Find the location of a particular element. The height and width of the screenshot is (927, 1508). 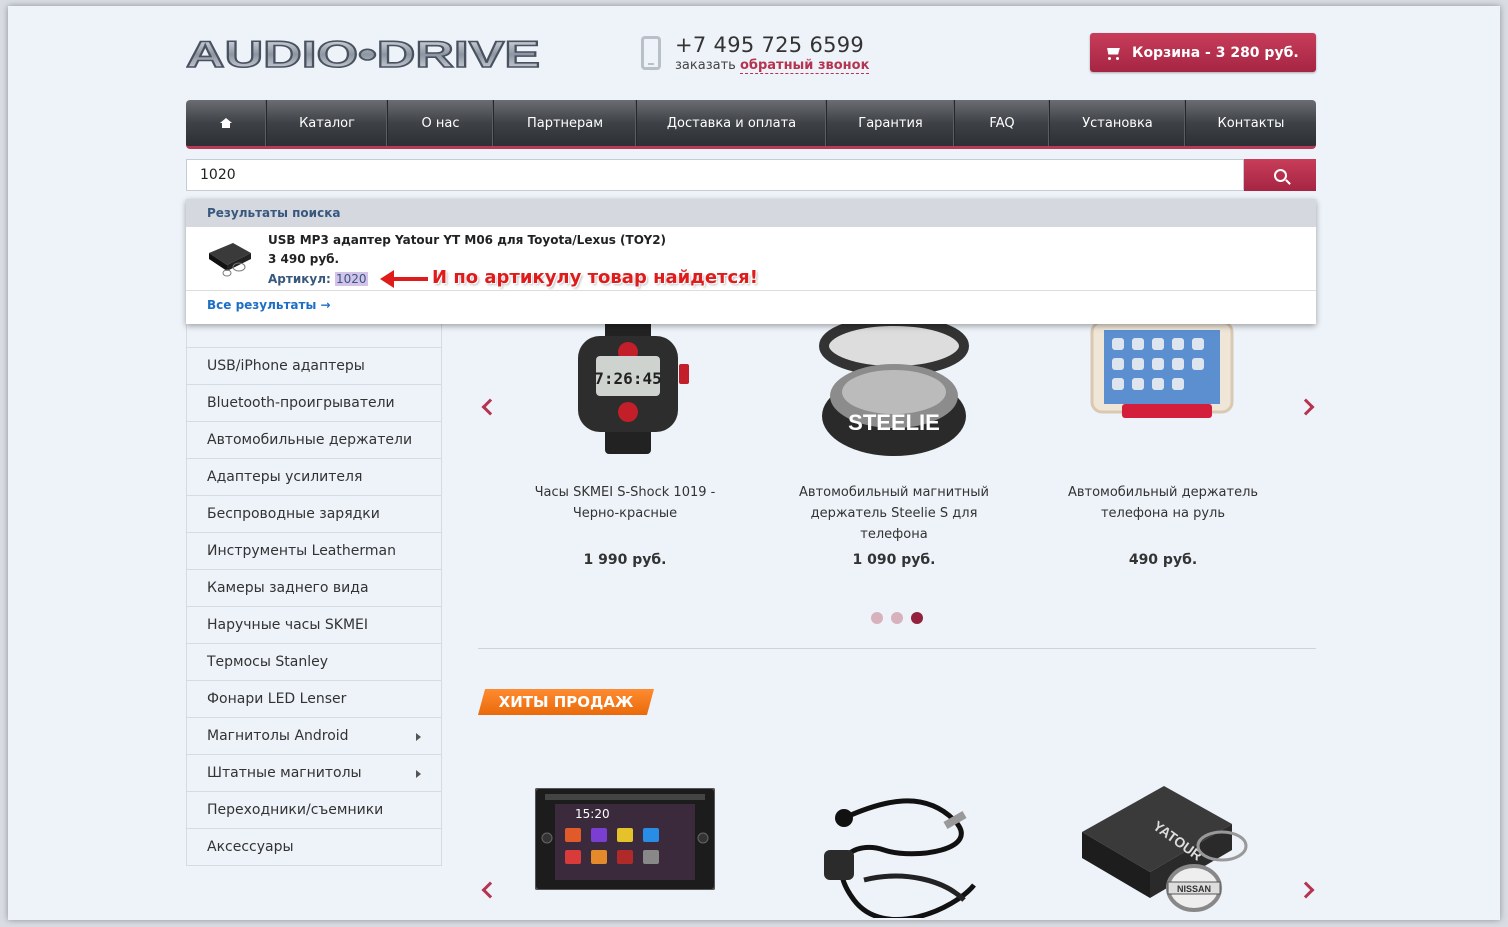

svg-text: STEELIE is located at coordinates (894, 422).